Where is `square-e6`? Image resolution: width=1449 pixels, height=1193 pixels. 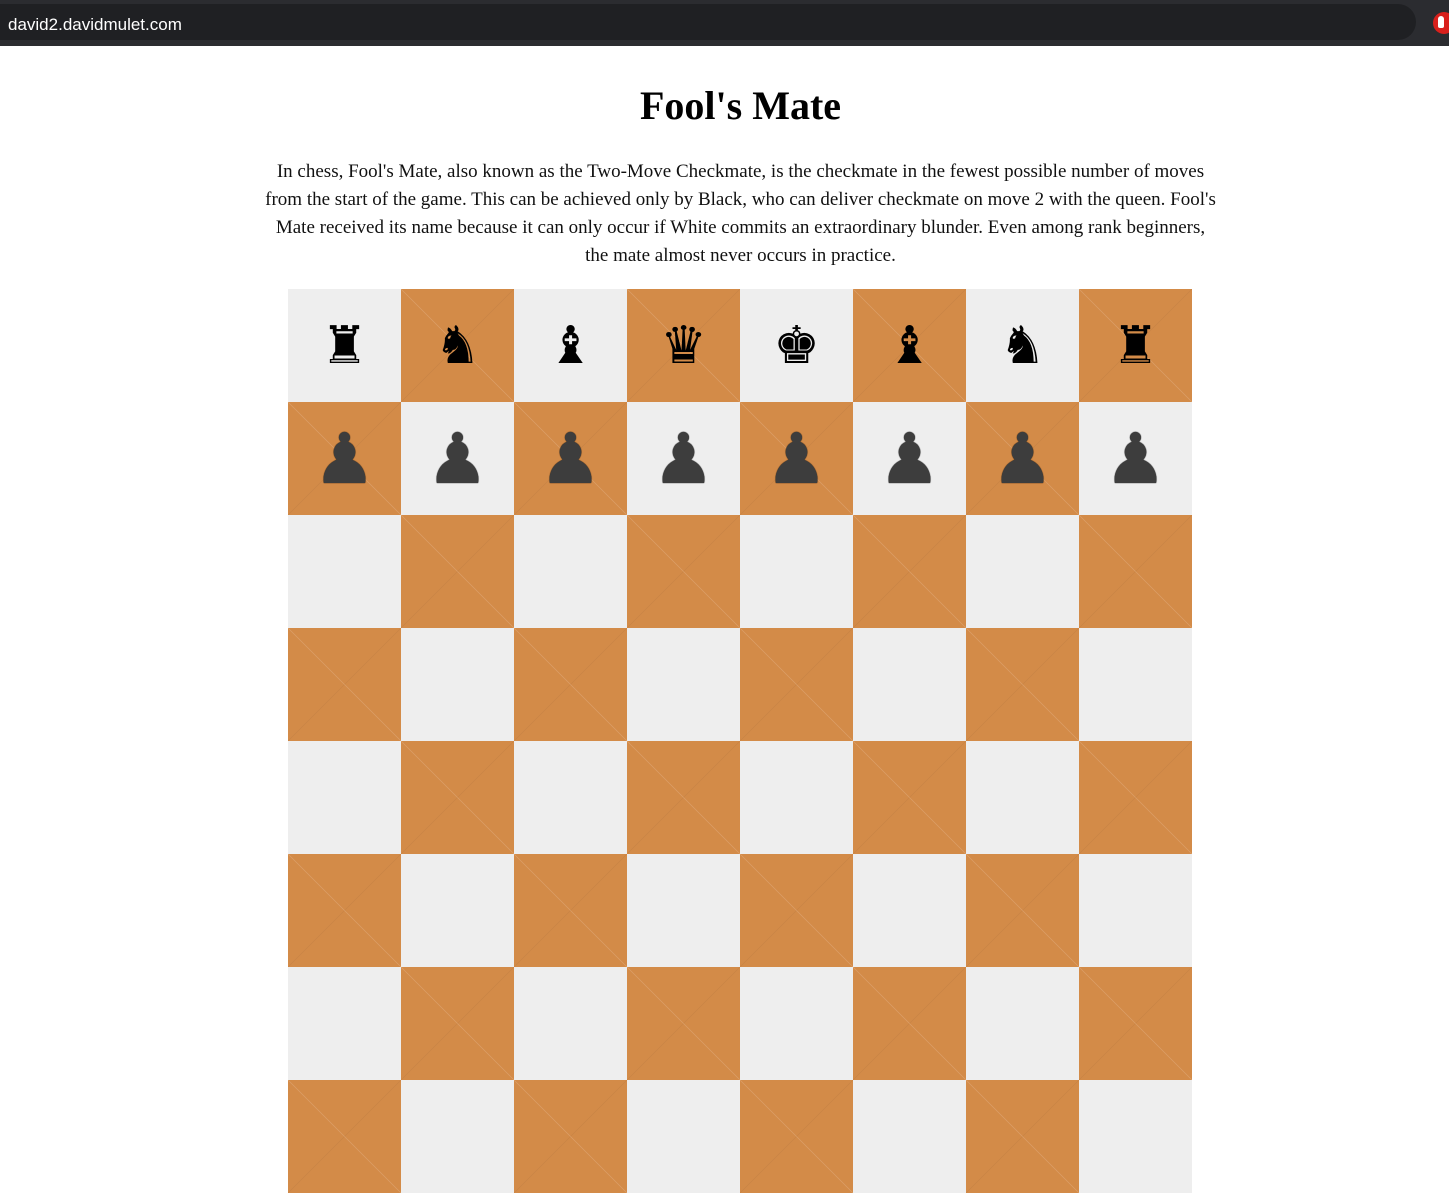 square-e6 is located at coordinates (796, 571).